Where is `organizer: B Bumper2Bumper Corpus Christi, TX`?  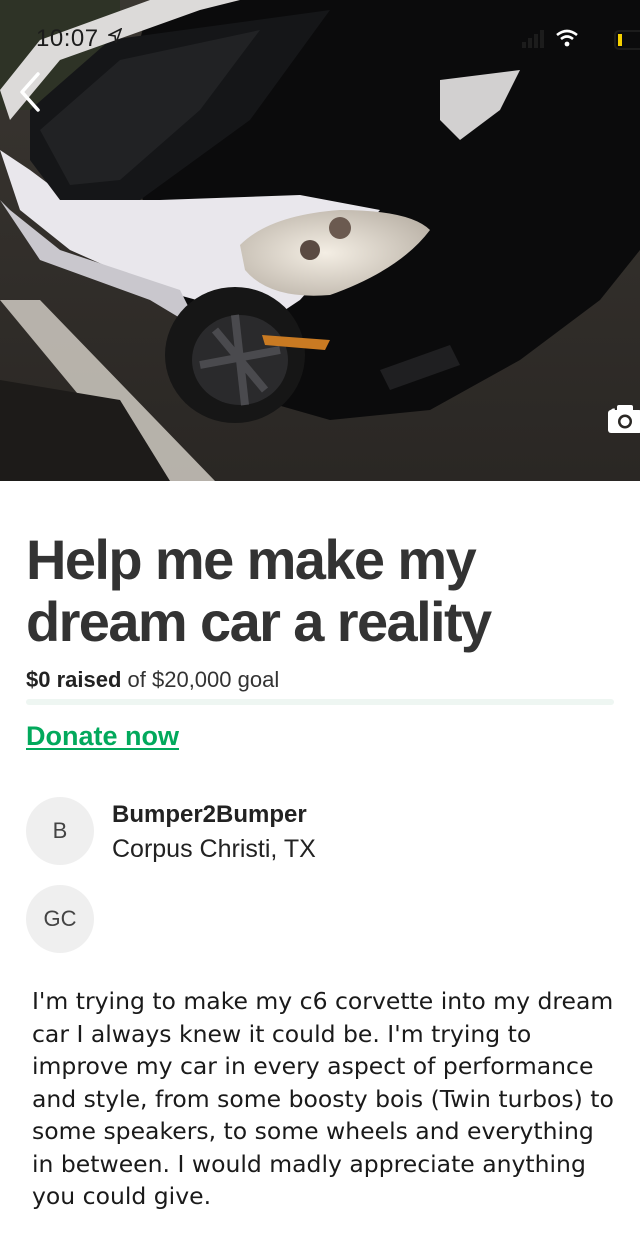 organizer: B Bumper2Bumper Corpus Christi, TX is located at coordinates (320, 830).